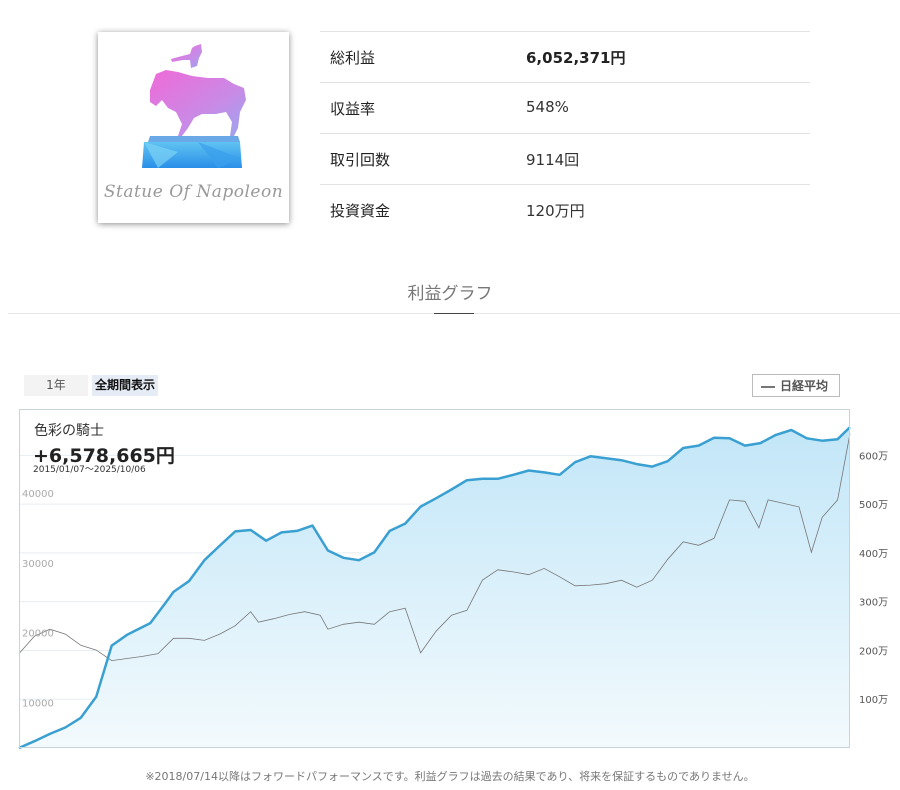 The width and height of the screenshot is (900, 790). I want to click on stat-row-return-rate: 収益率 548%, so click(565, 107).